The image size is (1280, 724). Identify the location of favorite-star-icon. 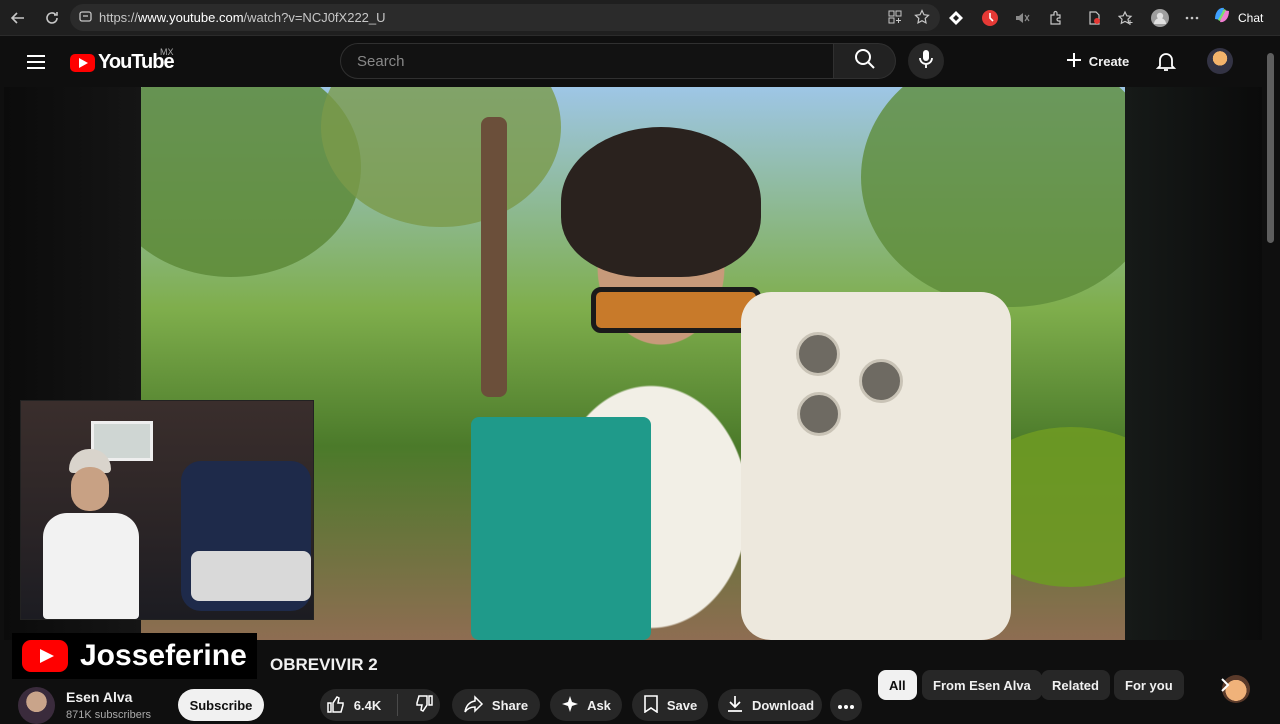
(922, 19).